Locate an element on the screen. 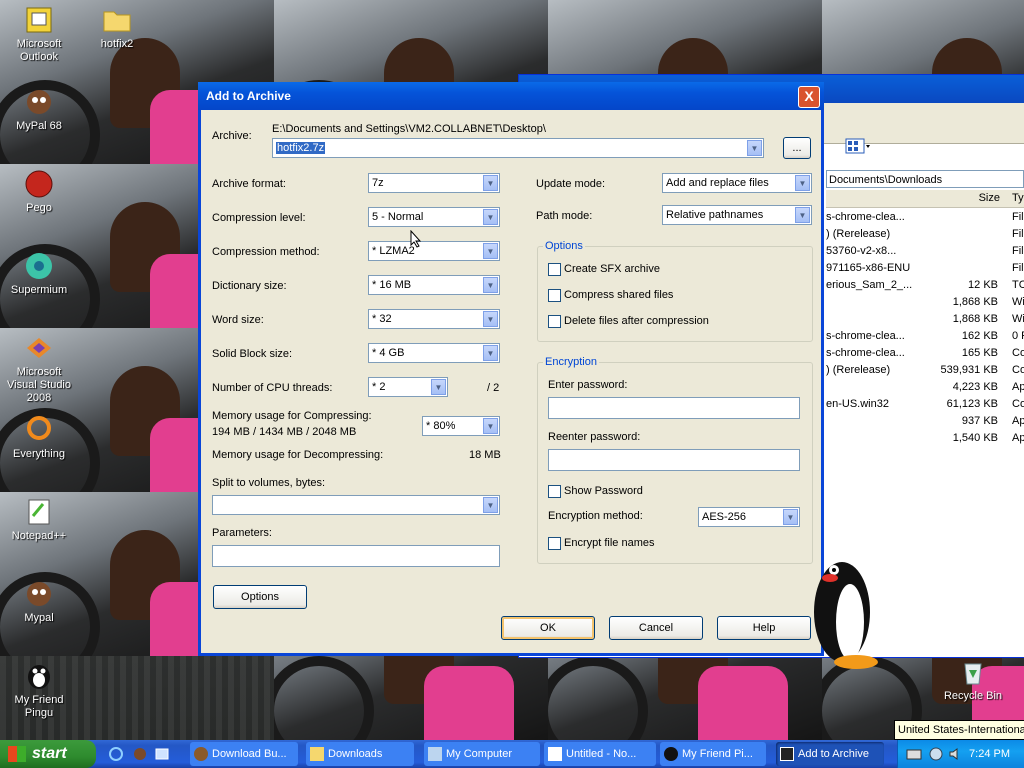 This screenshot has width=1024, height=768. table-row: 4,223 KB Ap is located at coordinates (925, 387).